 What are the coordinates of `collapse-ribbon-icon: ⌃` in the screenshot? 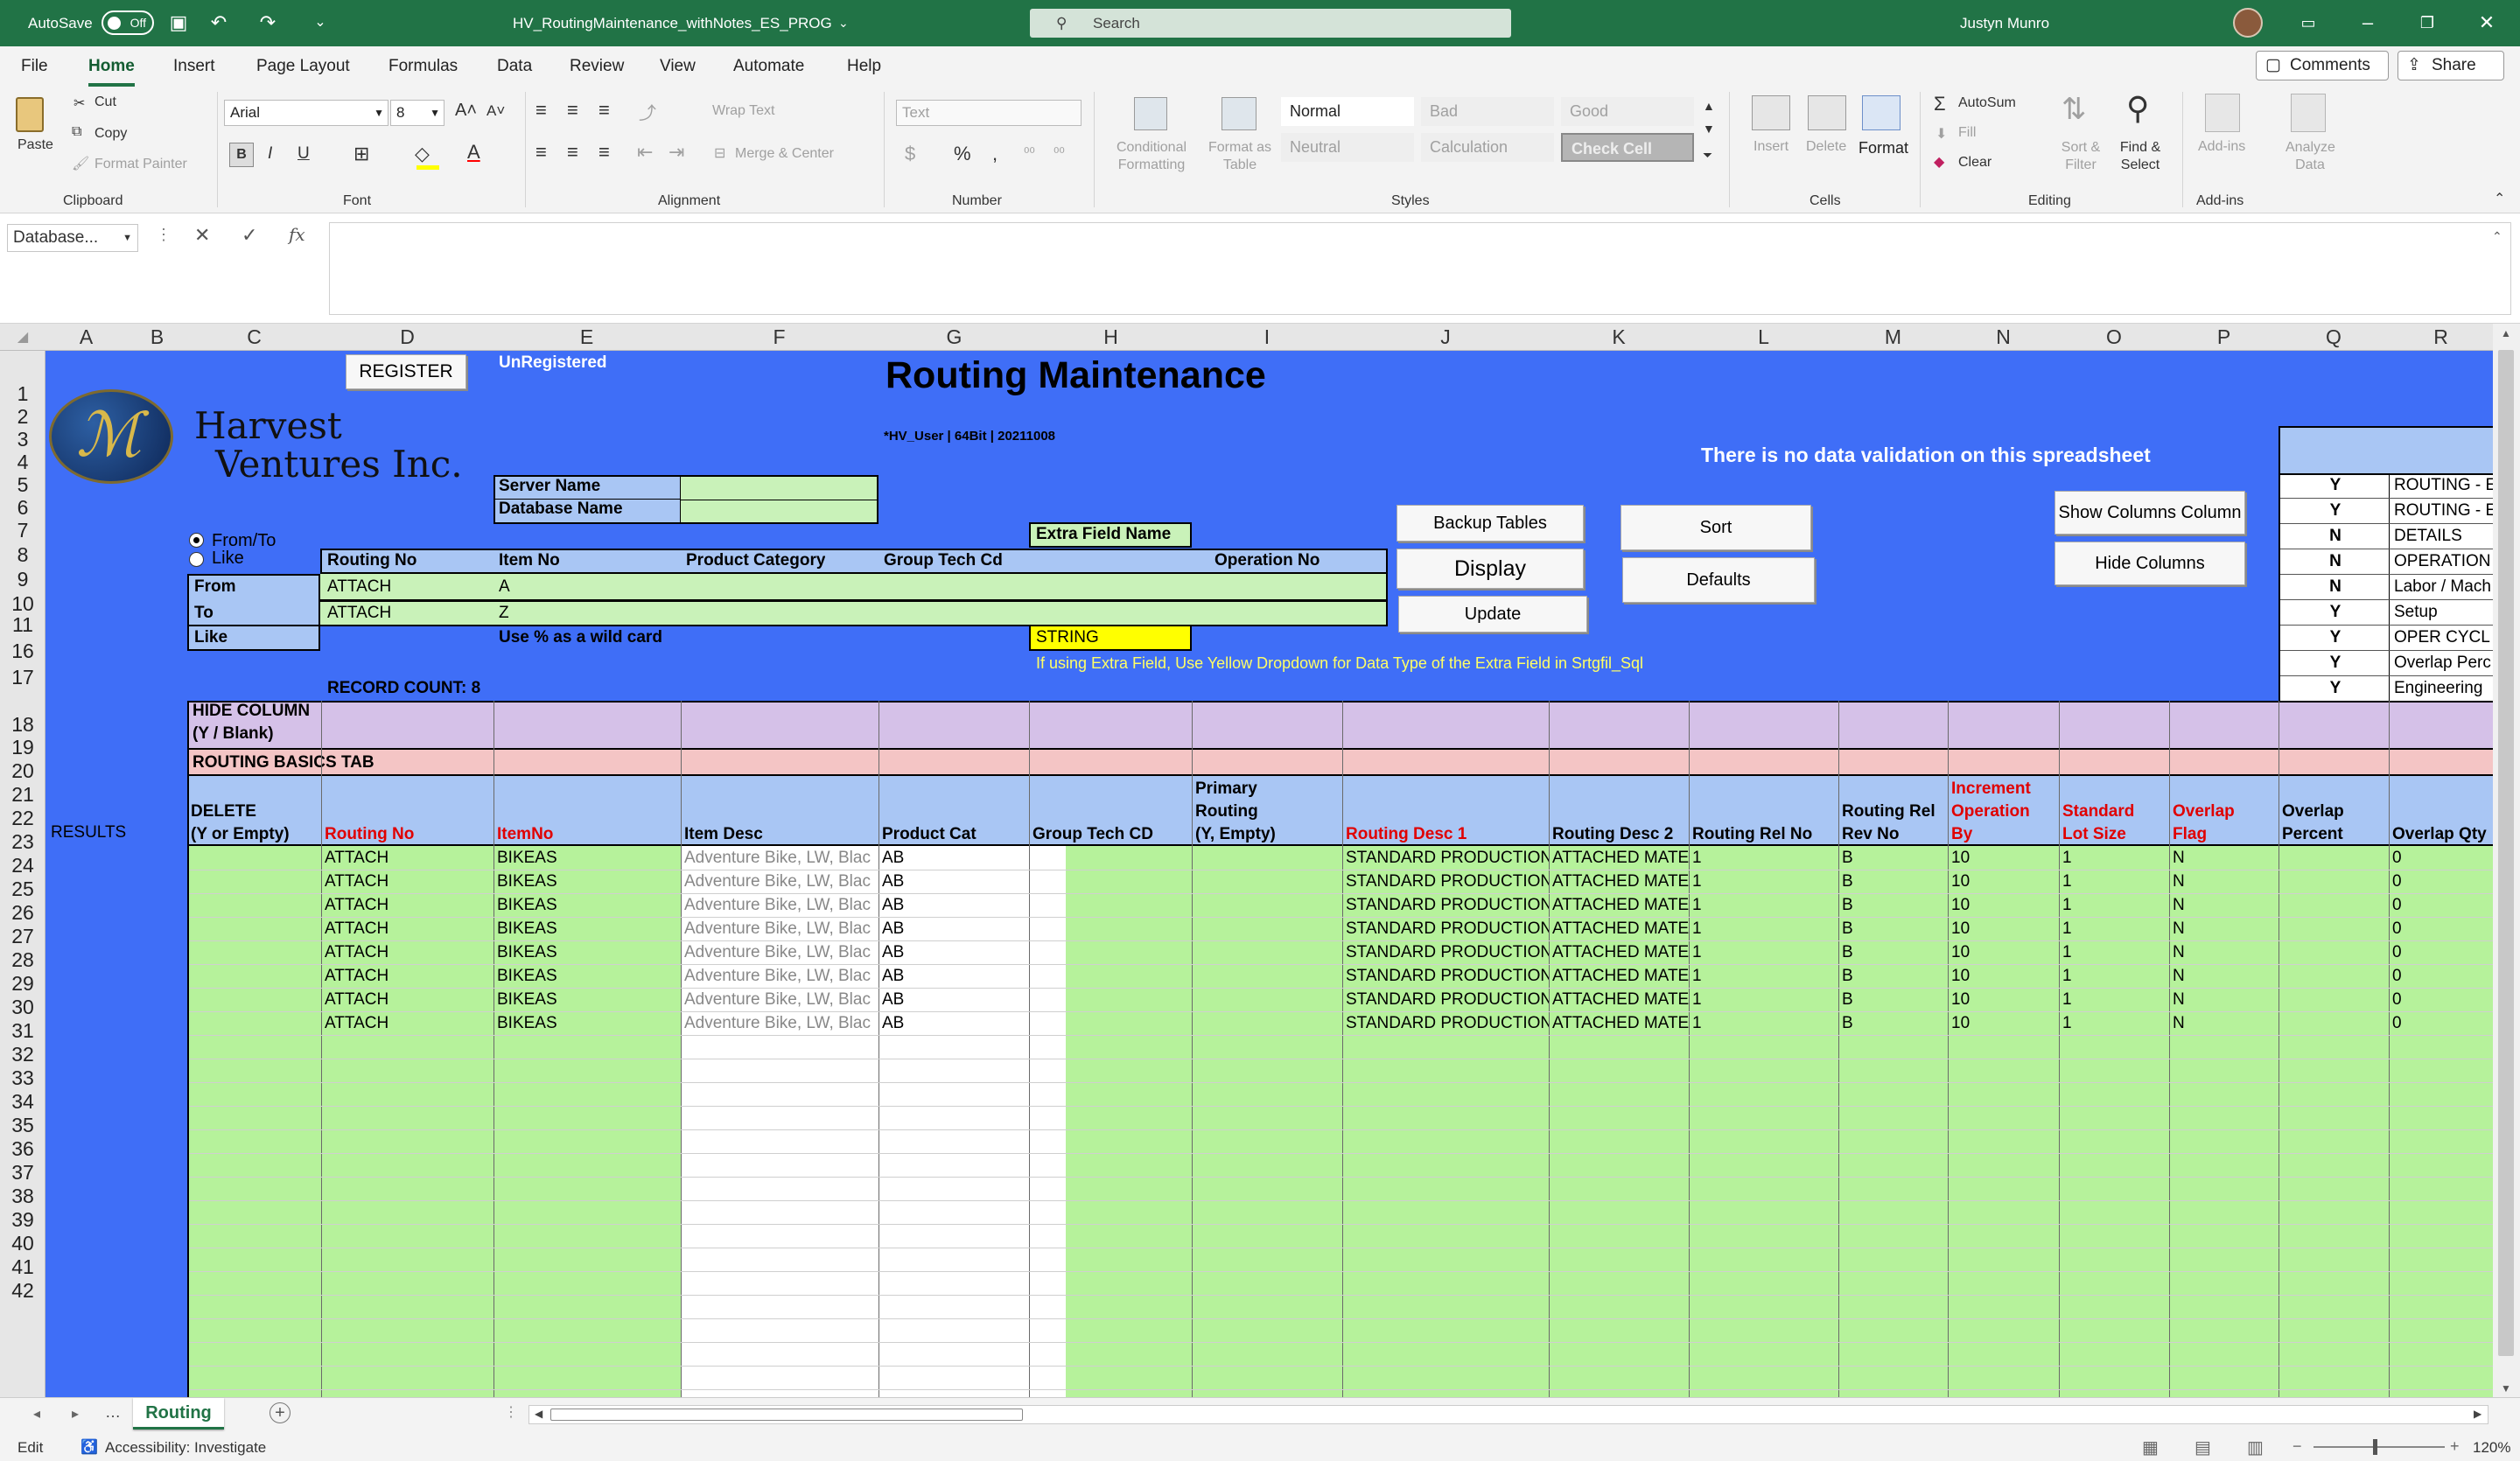 It's located at (2499, 198).